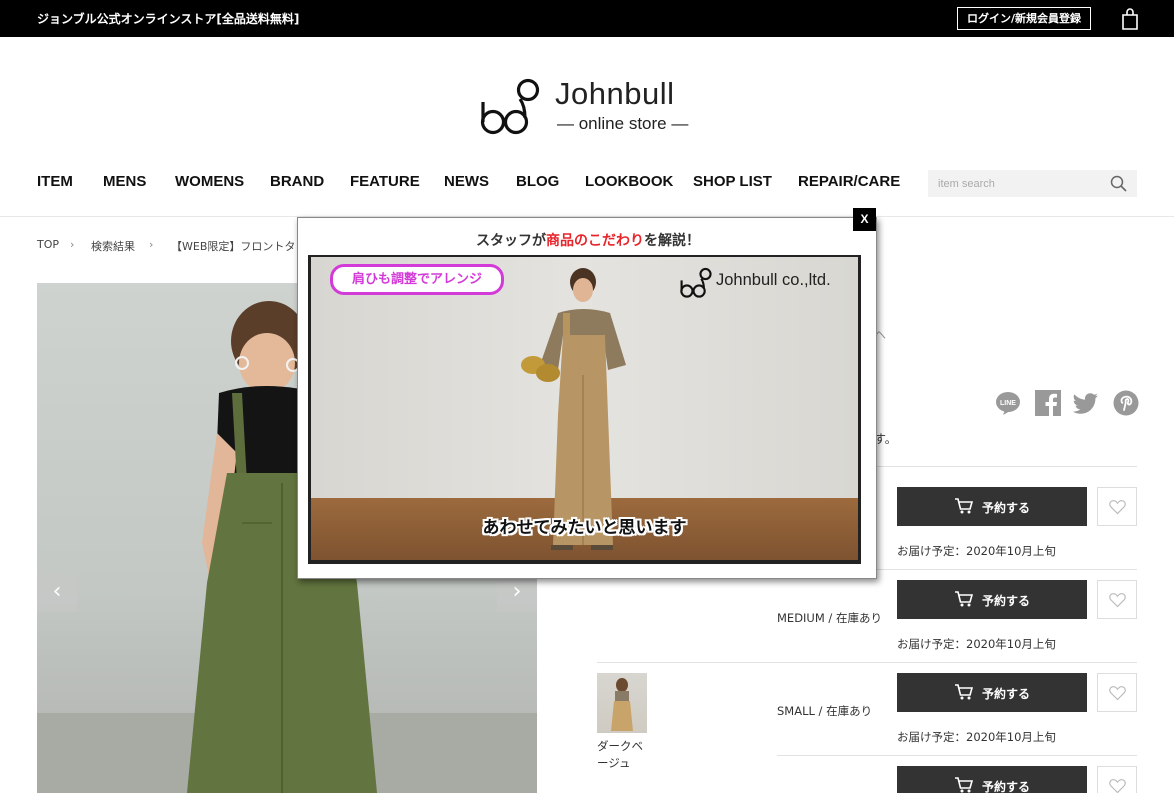  What do you see at coordinates (297, 181) in the screenshot?
I see `nav-item-brand: BRAND` at bounding box center [297, 181].